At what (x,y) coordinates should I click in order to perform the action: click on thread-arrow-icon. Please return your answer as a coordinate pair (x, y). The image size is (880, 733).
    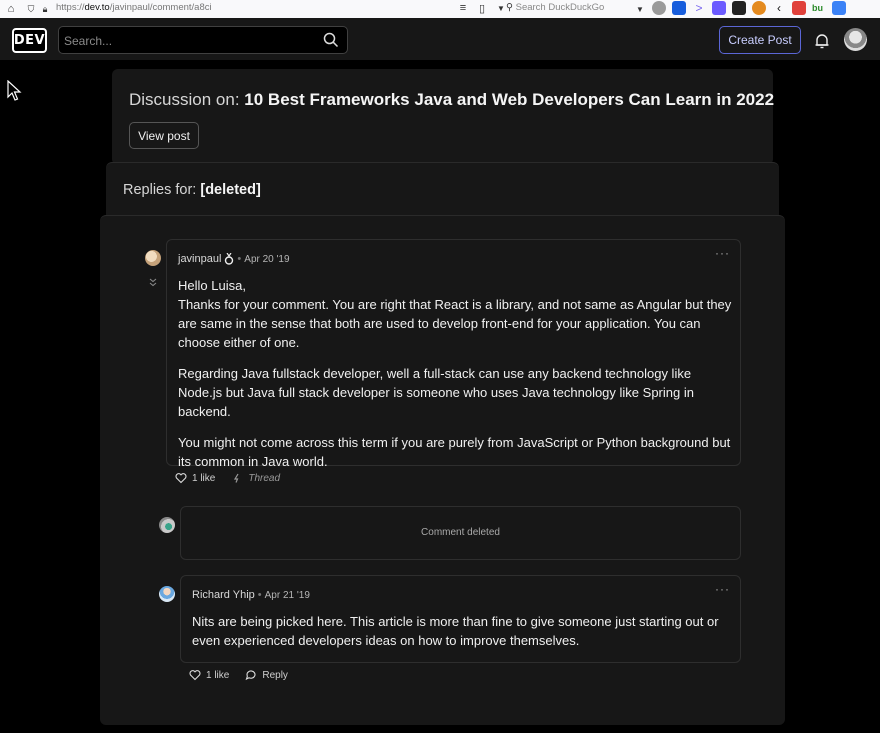
    Looking at the image, I should click on (236, 478).